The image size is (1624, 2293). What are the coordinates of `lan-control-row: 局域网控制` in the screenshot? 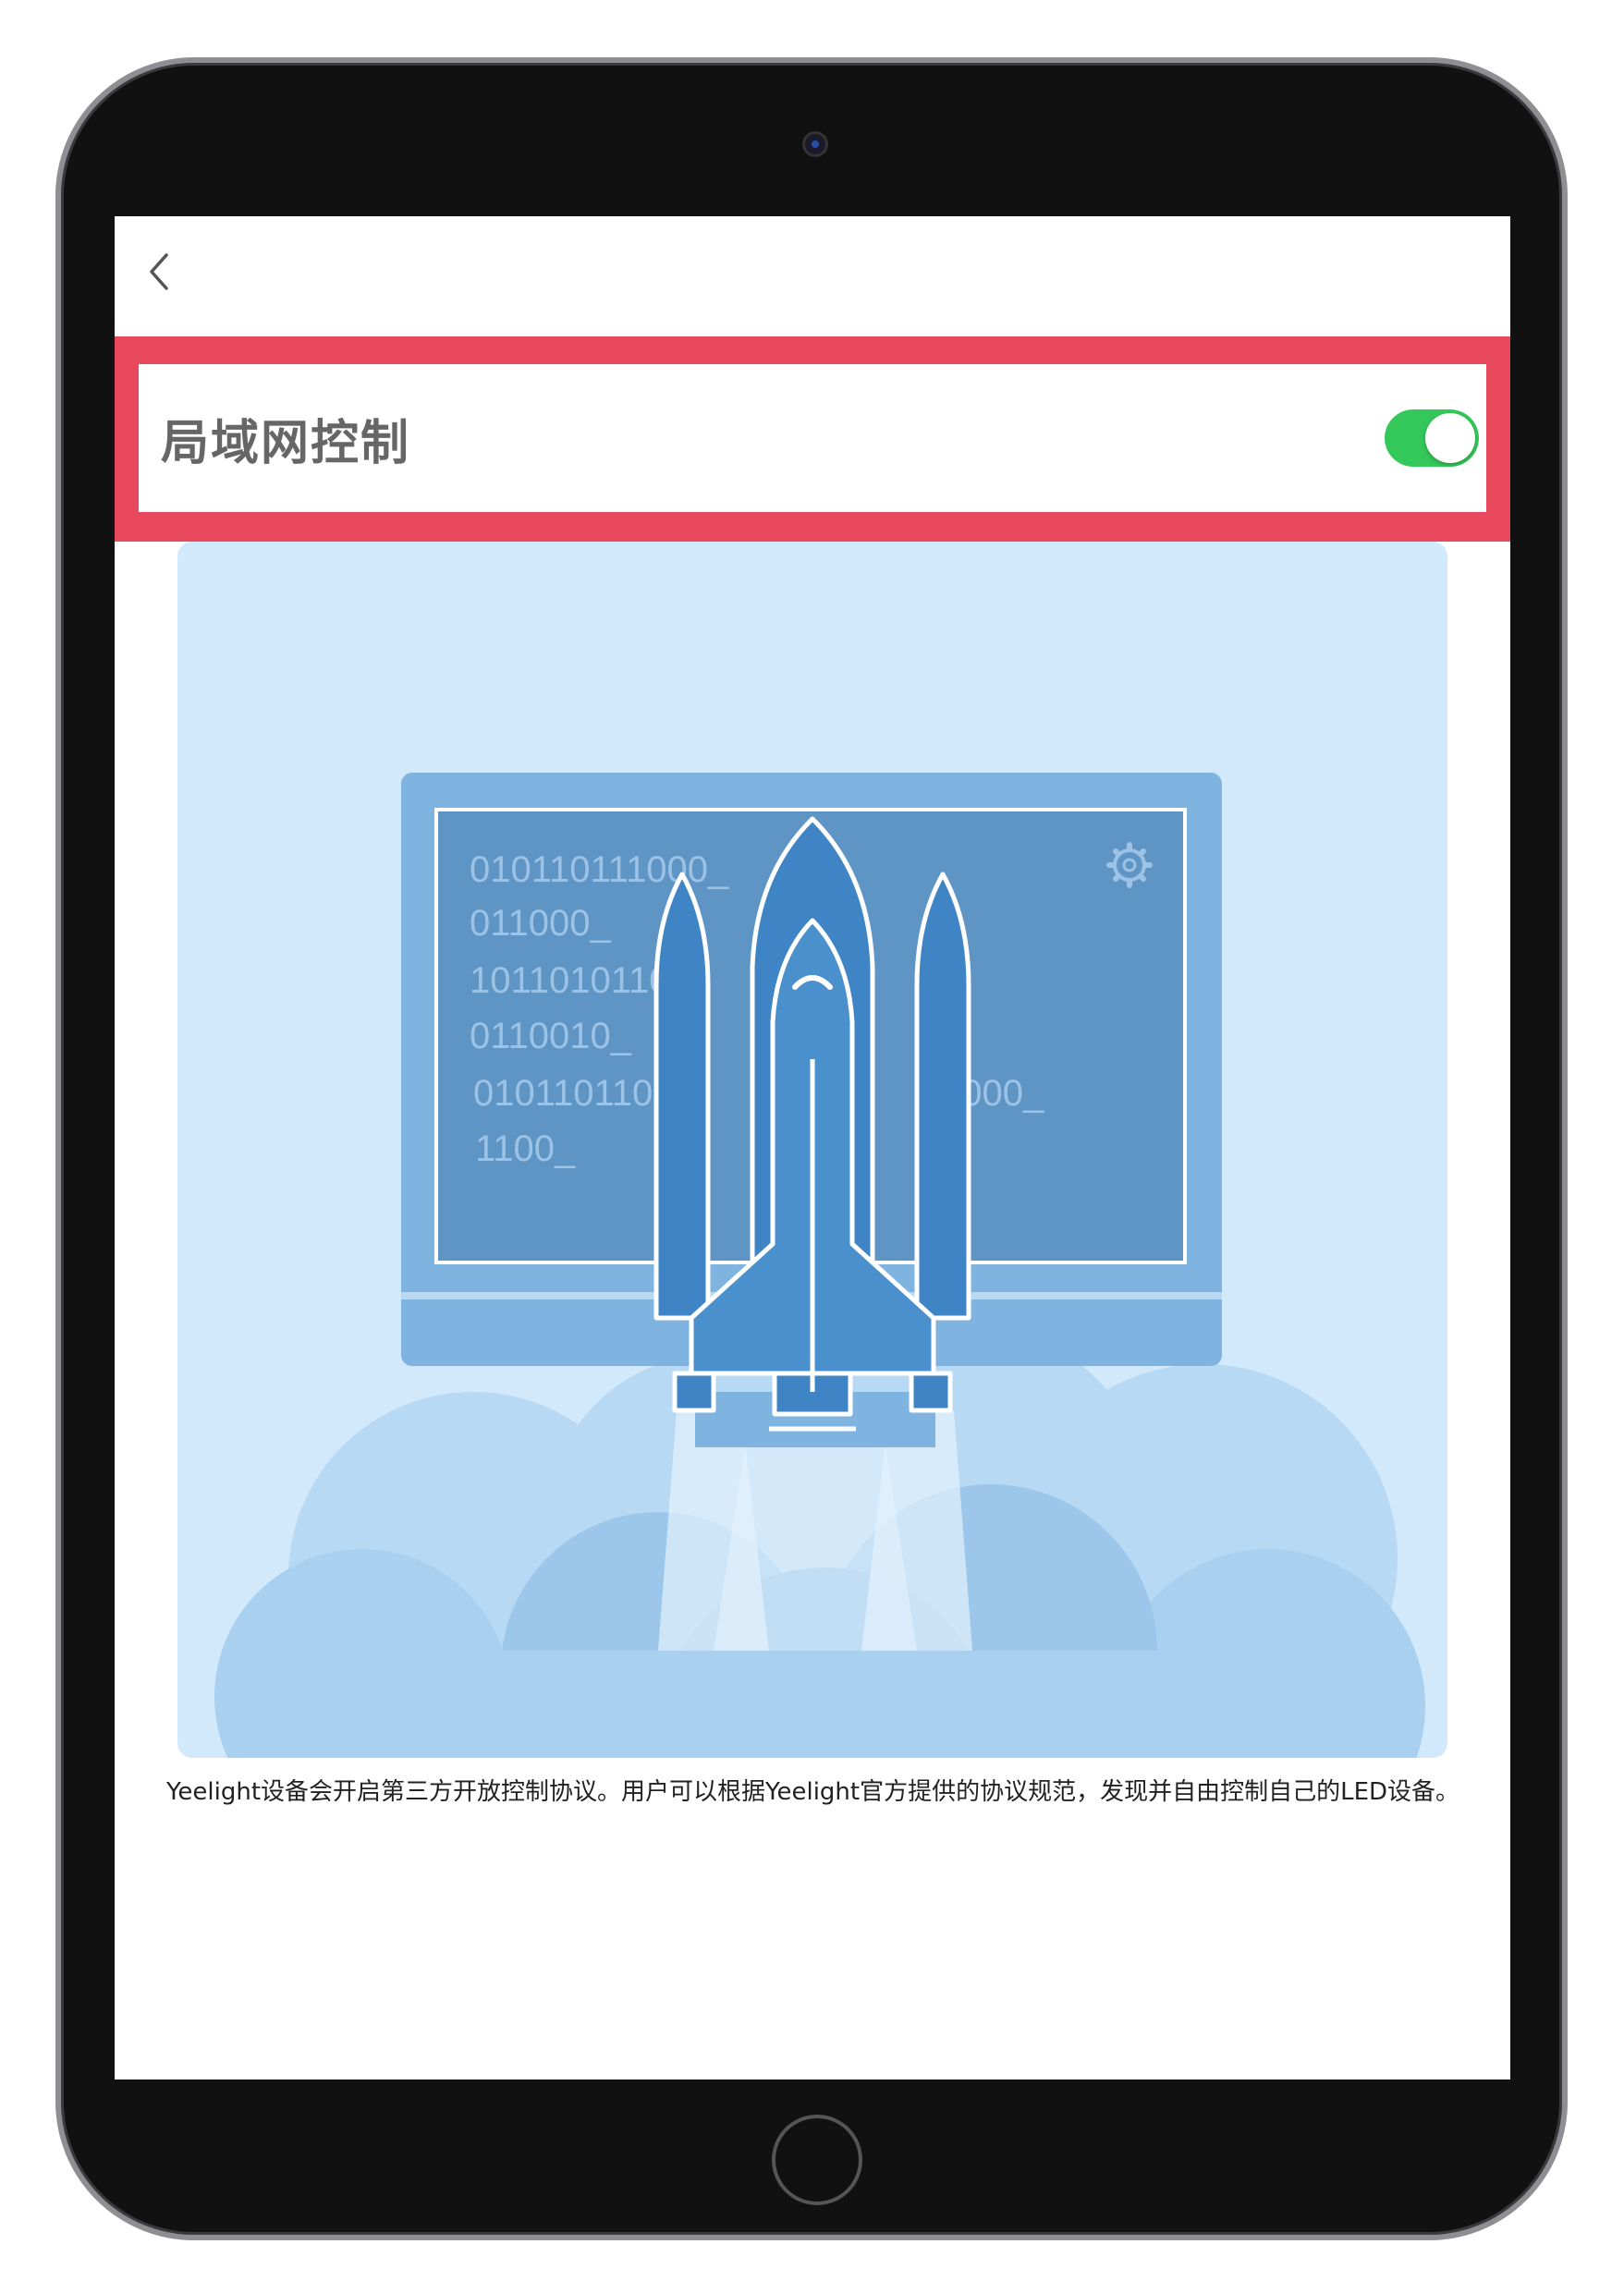 It's located at (812, 438).